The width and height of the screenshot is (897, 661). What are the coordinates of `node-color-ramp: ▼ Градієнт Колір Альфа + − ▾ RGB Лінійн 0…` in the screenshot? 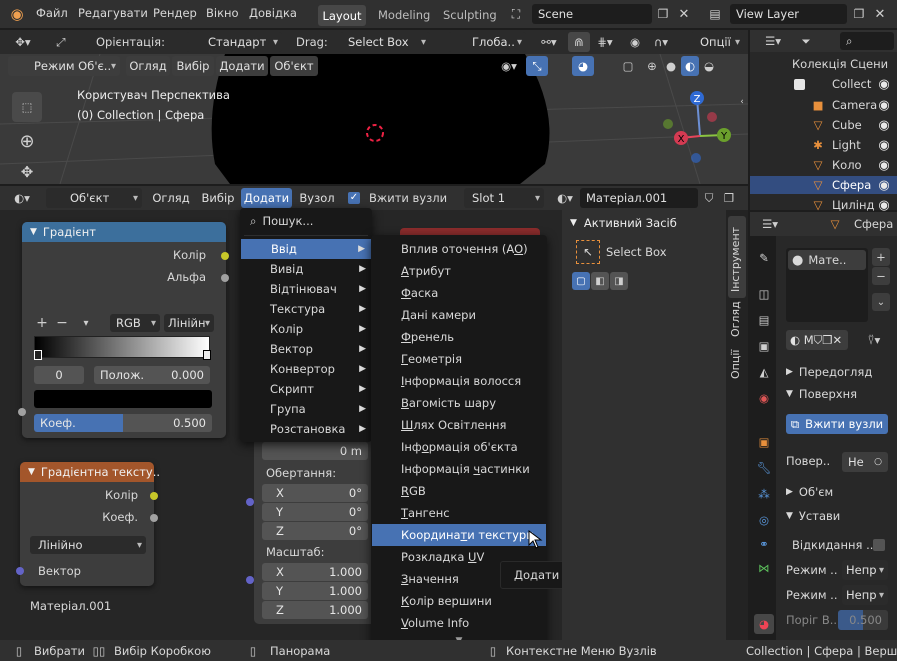 It's located at (124, 330).